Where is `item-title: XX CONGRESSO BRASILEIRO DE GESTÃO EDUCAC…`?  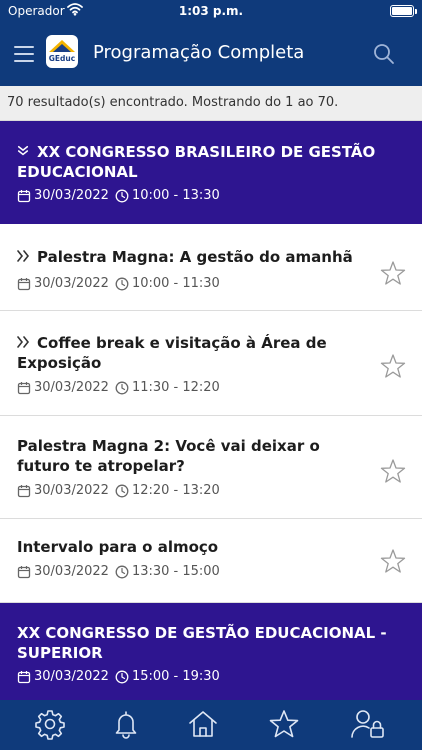 item-title: XX CONGRESSO BRASILEIRO DE GESTÃO EDUCAC… is located at coordinates (196, 162).